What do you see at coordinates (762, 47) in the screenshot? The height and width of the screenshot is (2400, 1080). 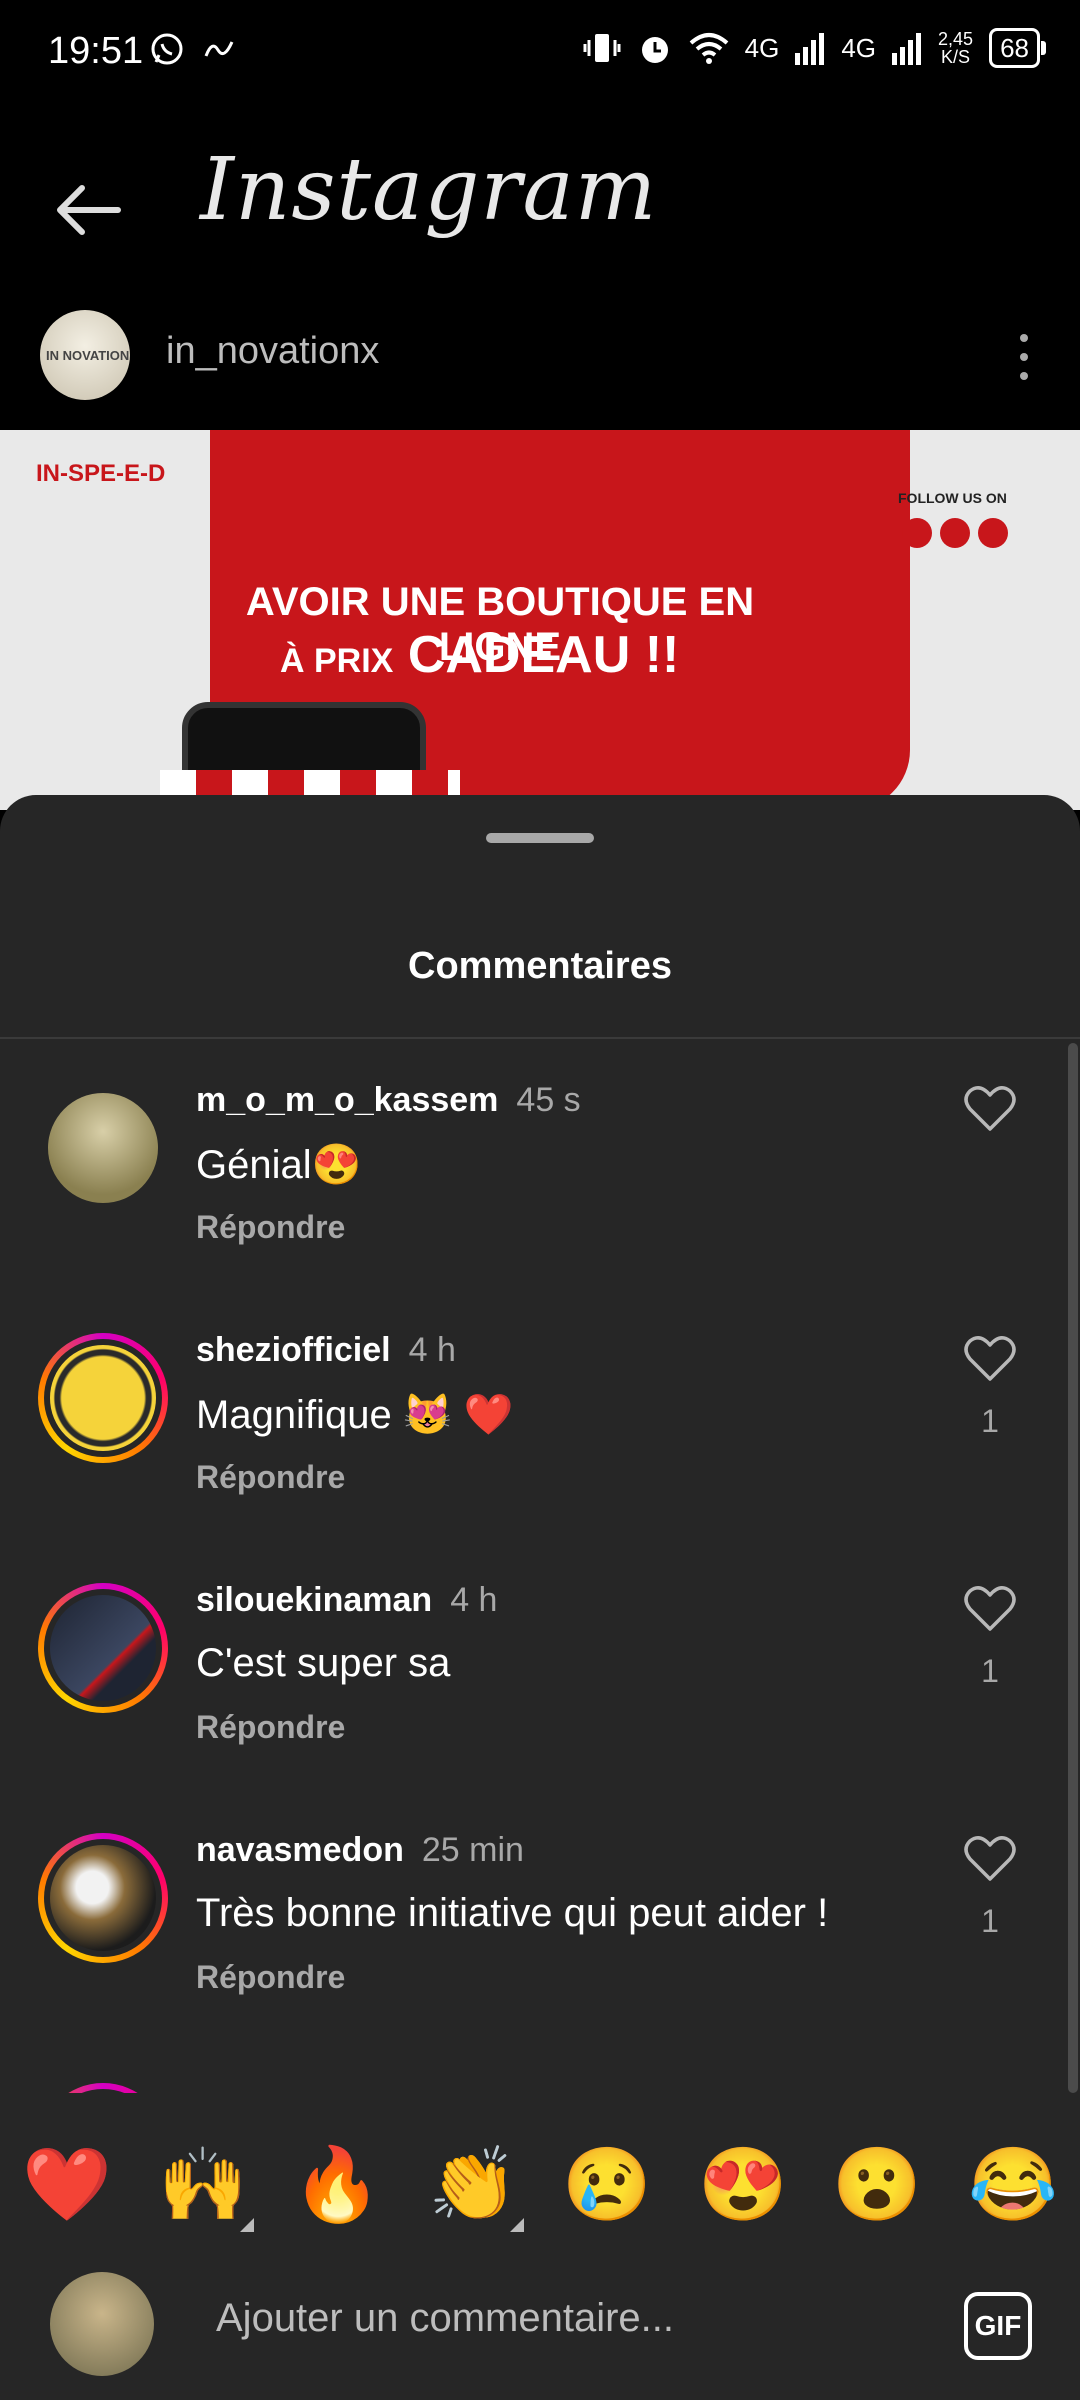 I see `network-label-1: 4G` at bounding box center [762, 47].